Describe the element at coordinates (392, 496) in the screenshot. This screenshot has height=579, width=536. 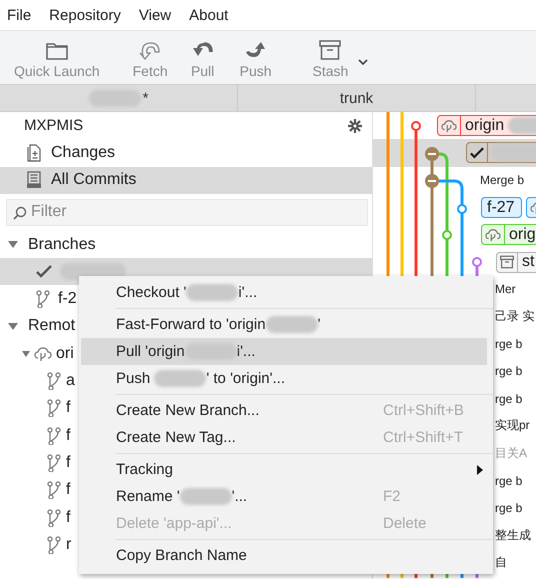
I see `shortcut-text: F2` at that location.